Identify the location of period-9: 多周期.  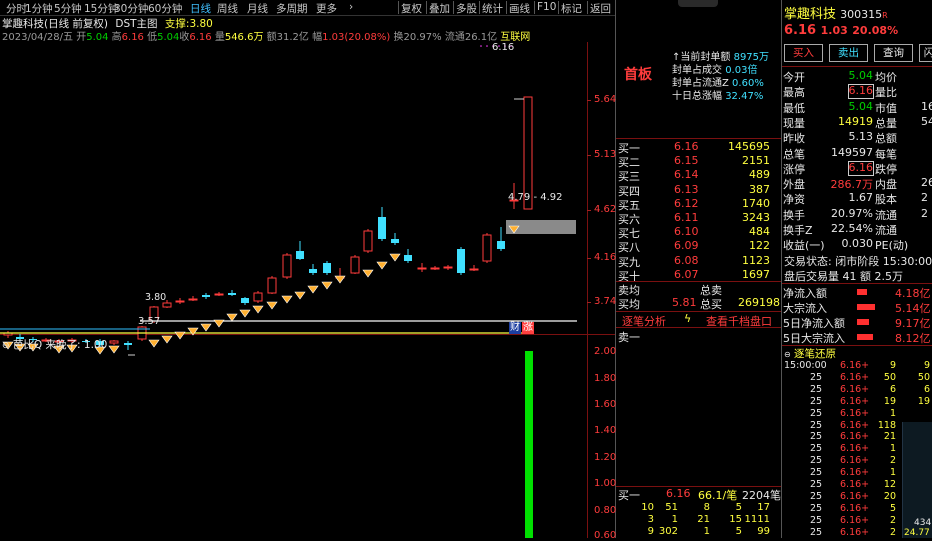
(292, 8).